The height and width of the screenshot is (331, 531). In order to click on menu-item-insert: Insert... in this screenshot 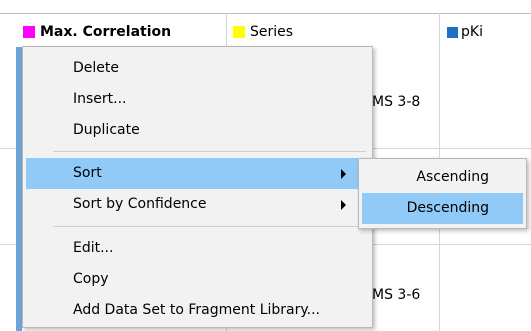, I will do `click(197, 99)`.